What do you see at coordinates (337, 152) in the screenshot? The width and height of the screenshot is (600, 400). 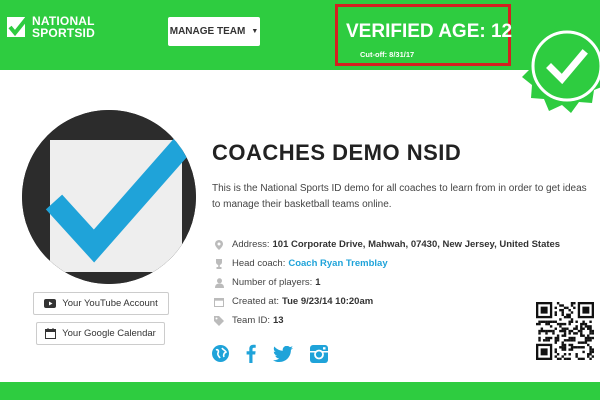 I see `team-name-title: COACHES DEMO NSID` at bounding box center [337, 152].